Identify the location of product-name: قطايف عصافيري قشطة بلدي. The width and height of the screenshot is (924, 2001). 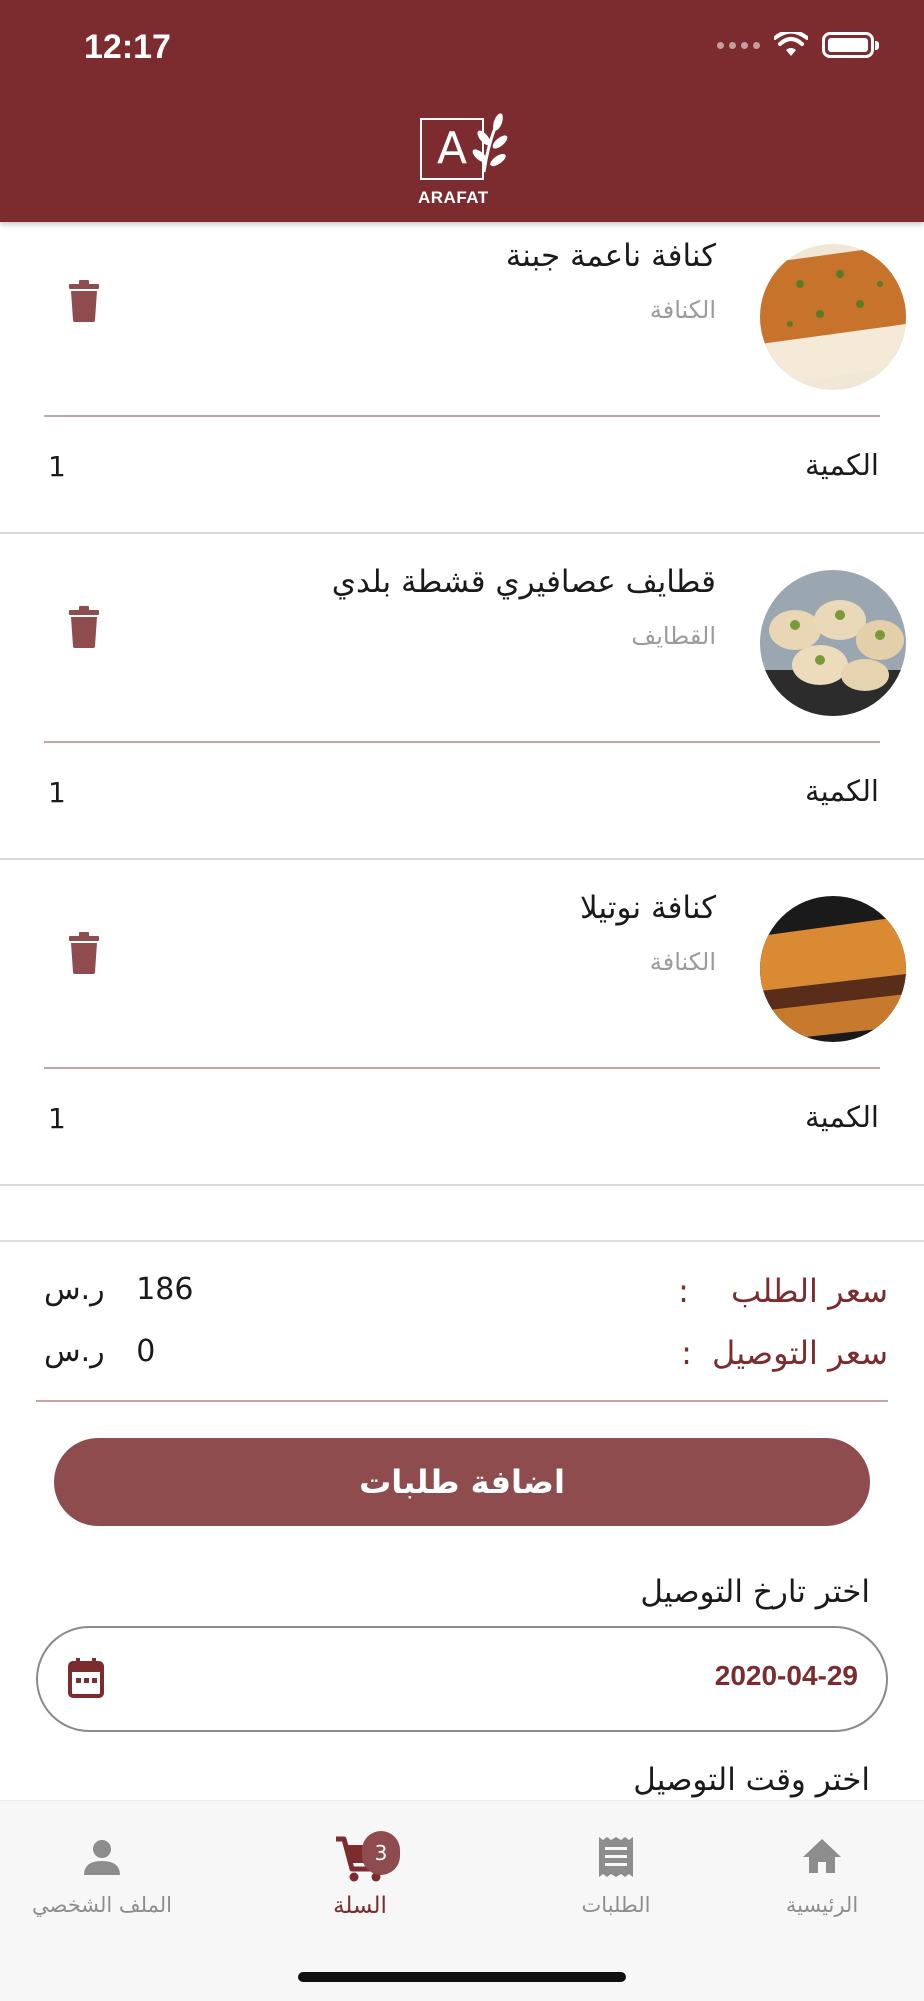
(523, 582).